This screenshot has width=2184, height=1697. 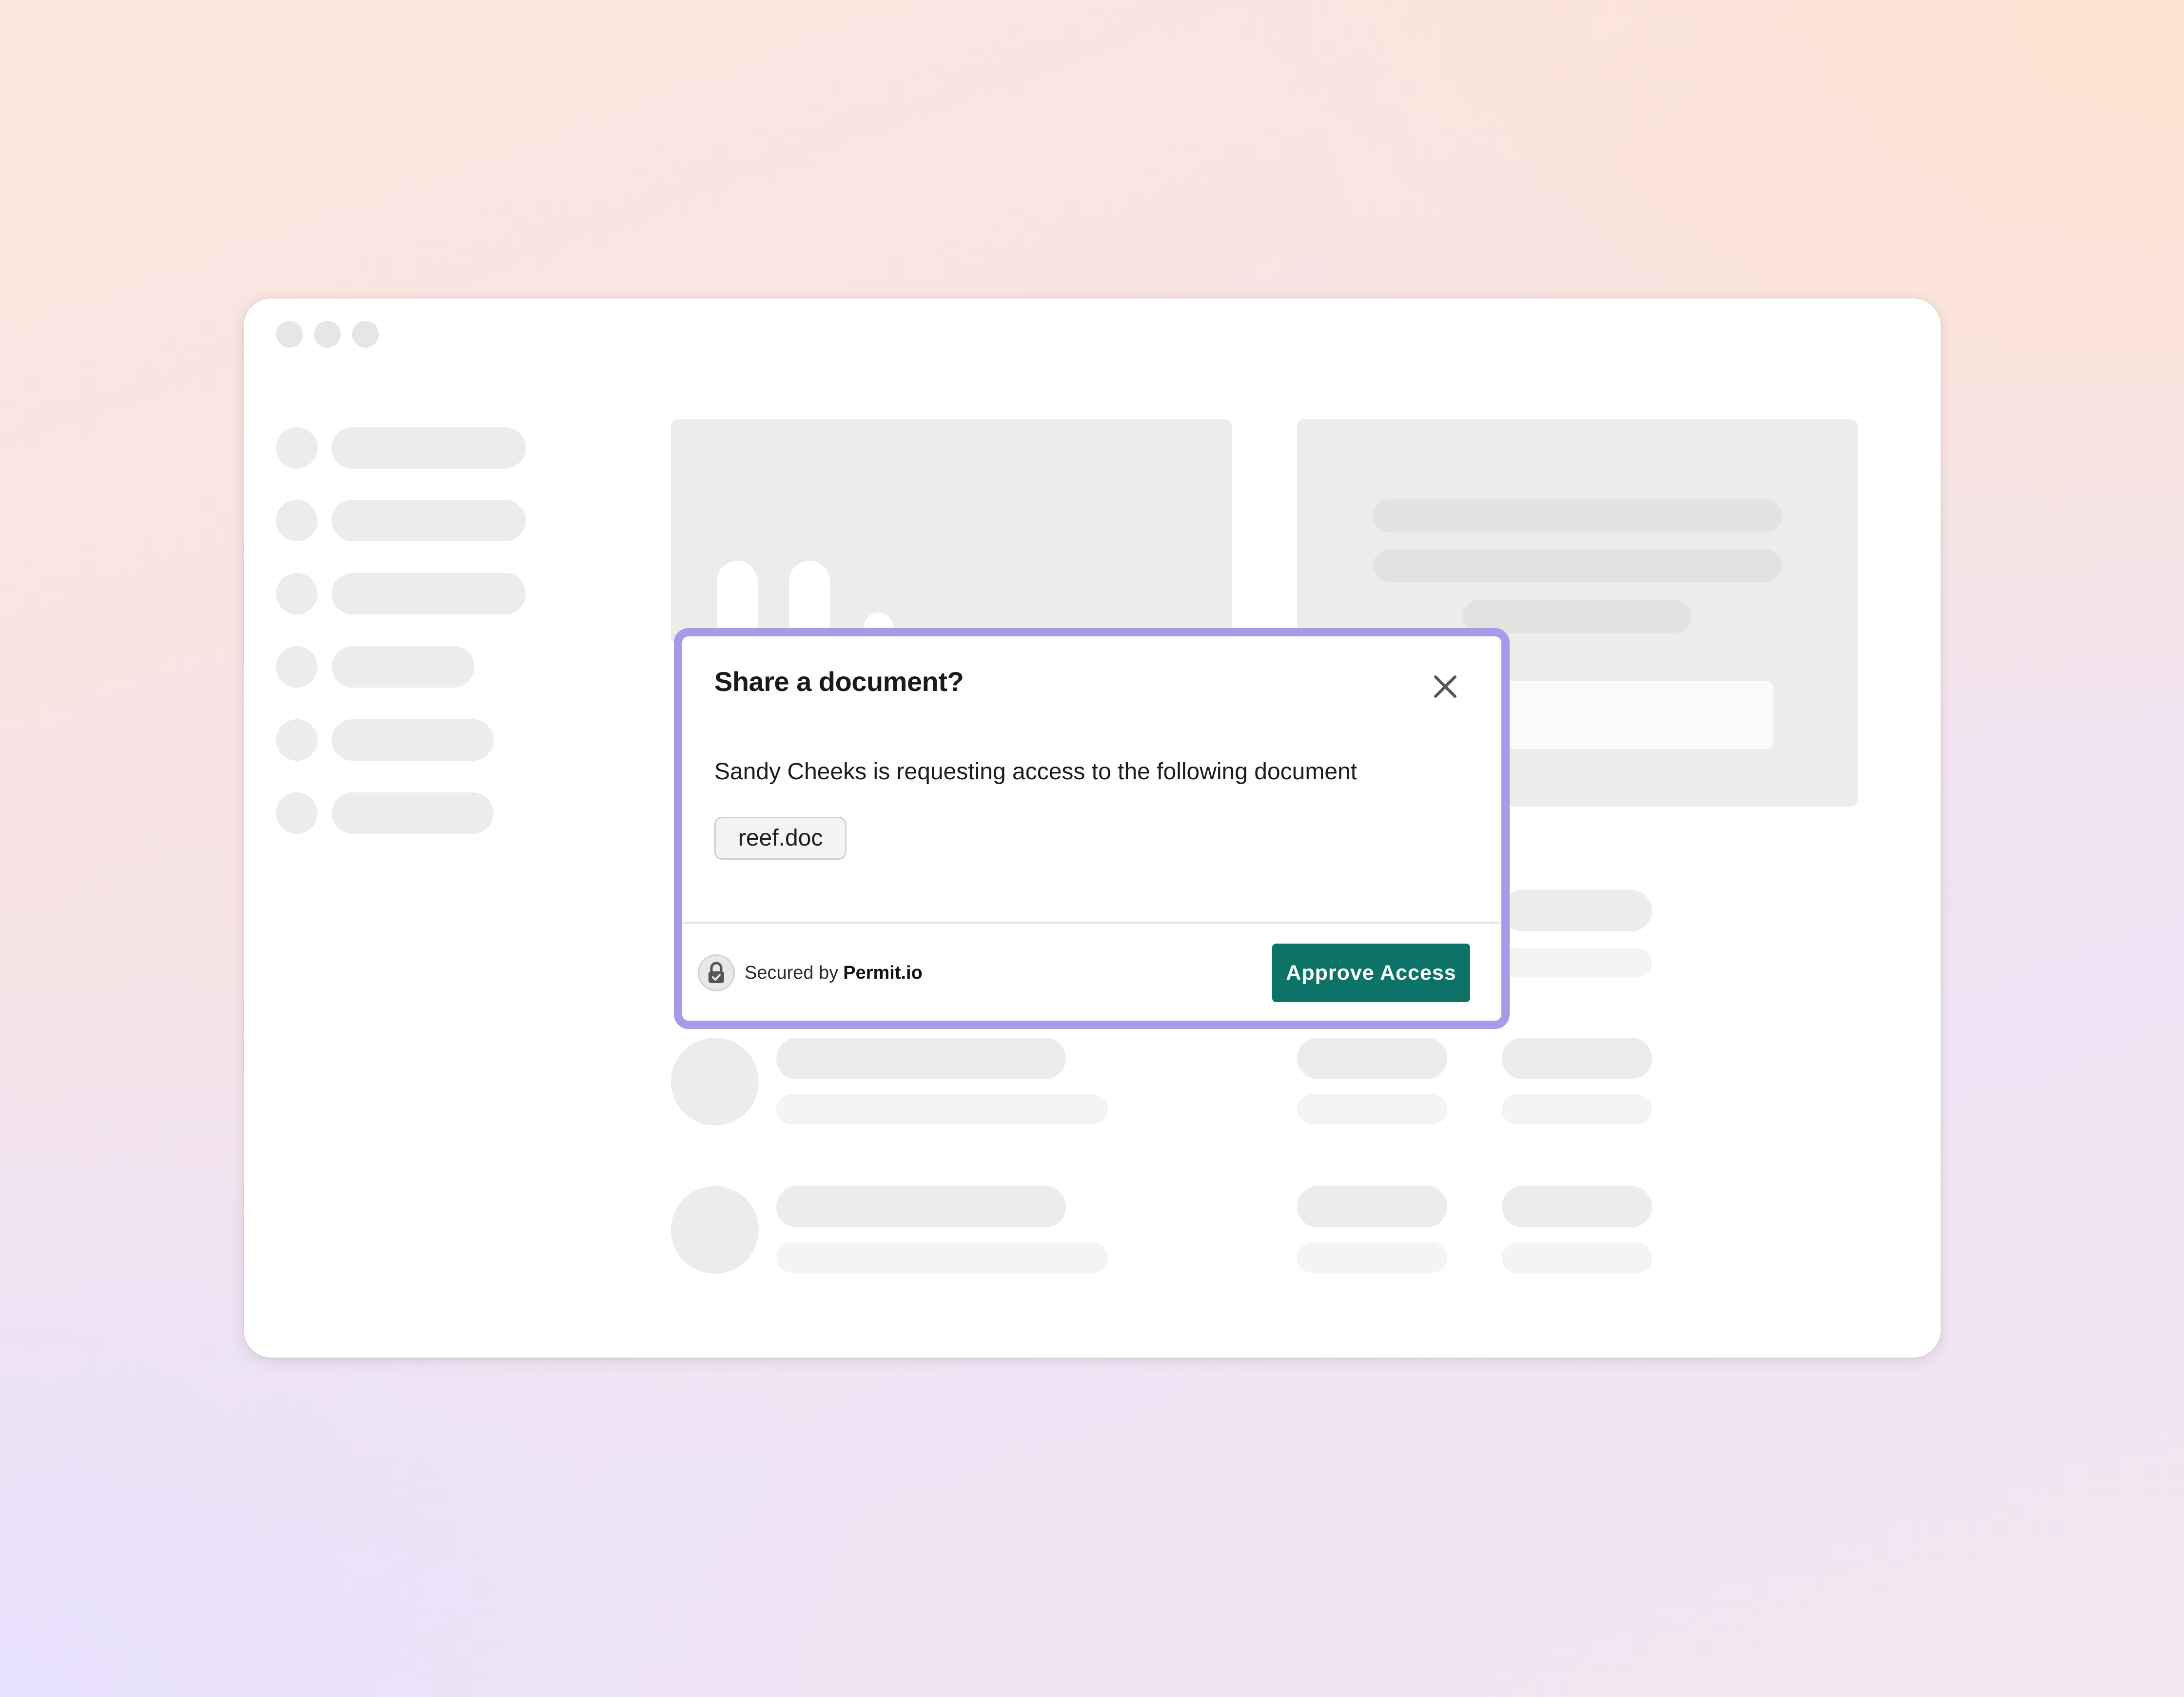 I want to click on close-icon, so click(x=1445, y=686).